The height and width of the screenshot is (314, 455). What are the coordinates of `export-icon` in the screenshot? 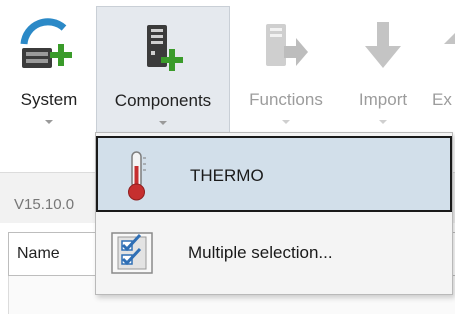 It's located at (447, 48).